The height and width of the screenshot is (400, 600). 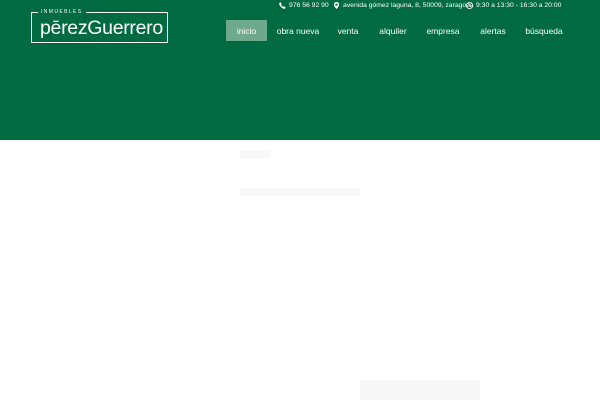 I want to click on contact-address: avenida gómez laguna, 8, 50009, zaragoza, so click(x=403, y=5).